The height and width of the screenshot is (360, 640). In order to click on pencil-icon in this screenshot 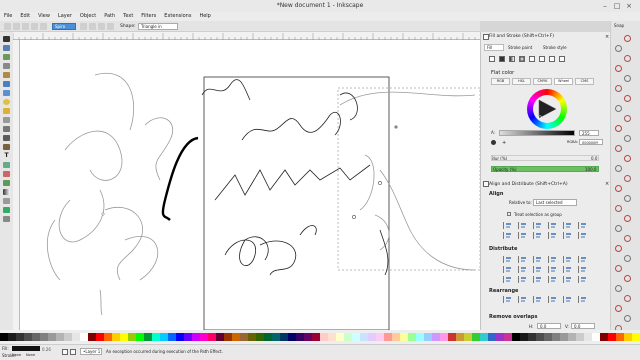, I will do `click(6, 129)`.